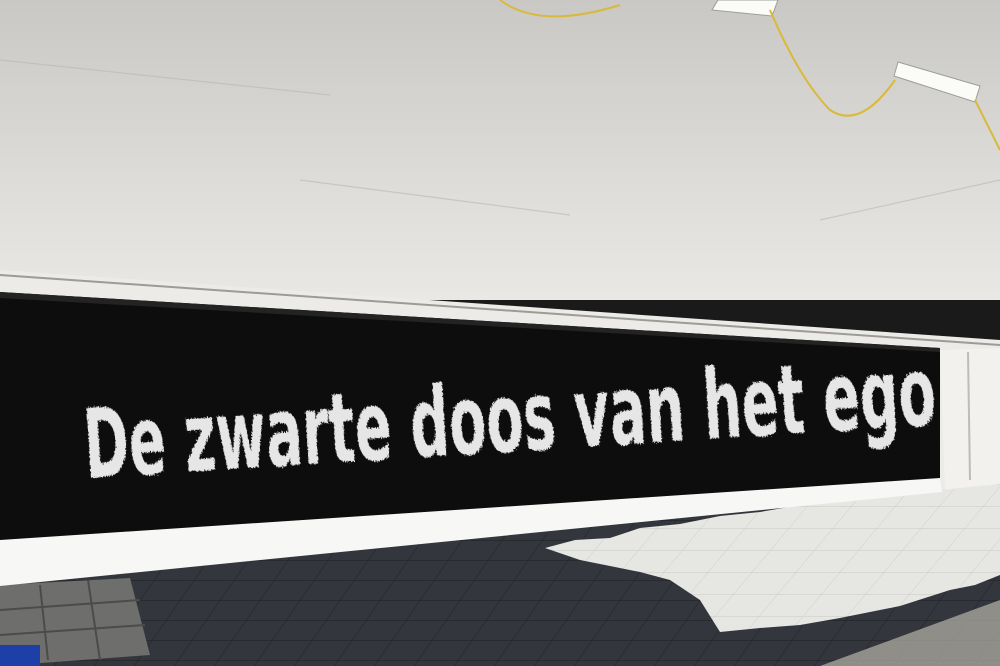 This screenshot has width=1000, height=666. What do you see at coordinates (20, 655) in the screenshot?
I see `blue-object` at bounding box center [20, 655].